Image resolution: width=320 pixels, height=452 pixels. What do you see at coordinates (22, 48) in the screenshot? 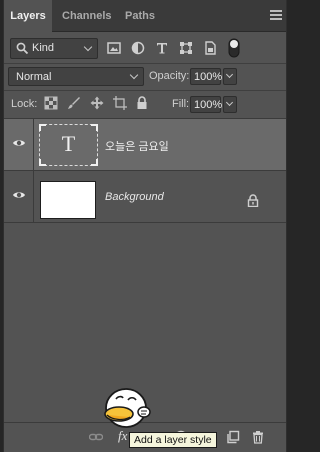
I see `search-icon` at bounding box center [22, 48].